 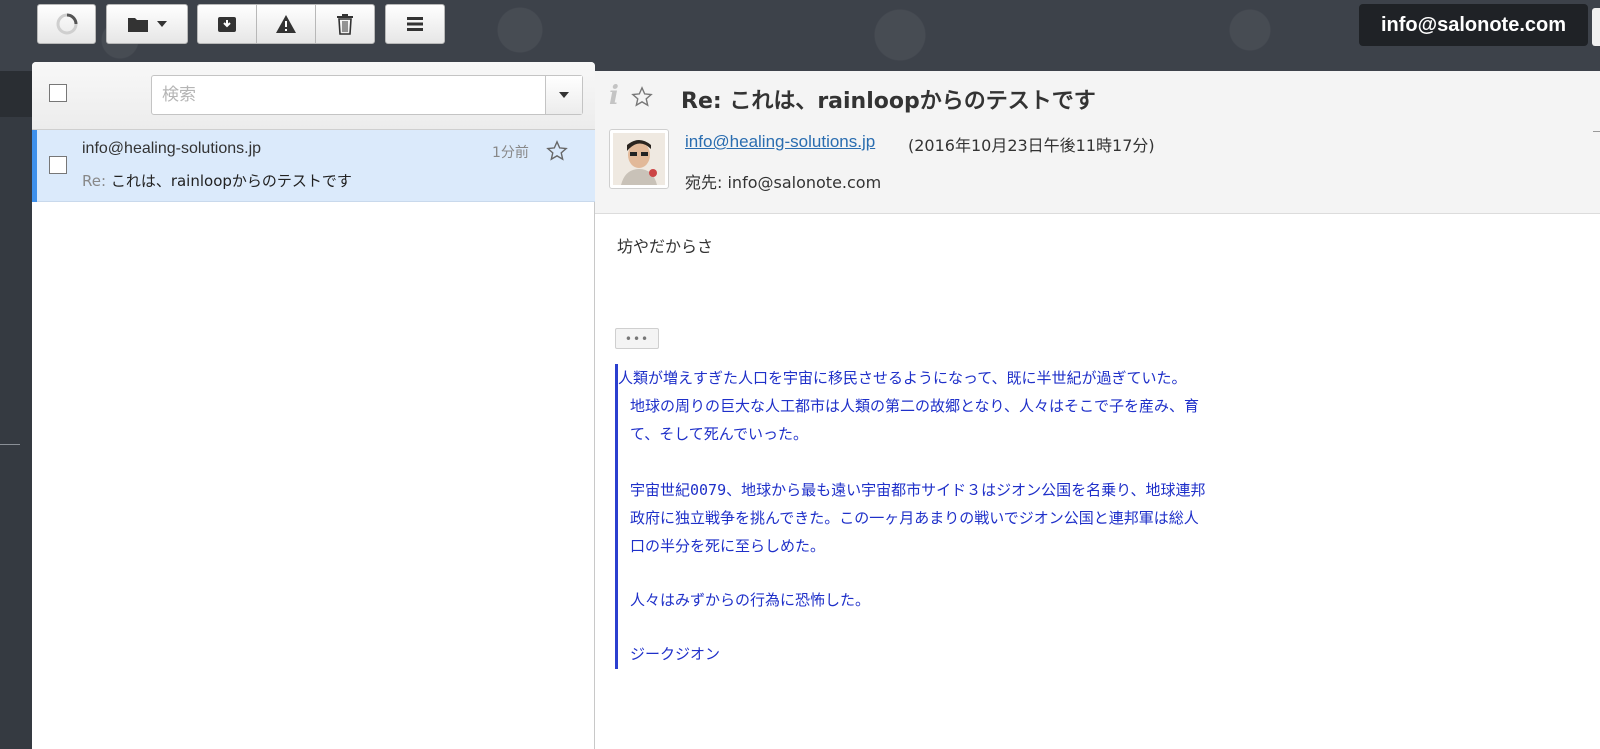 I want to click on delete-button, so click(x=345, y=24).